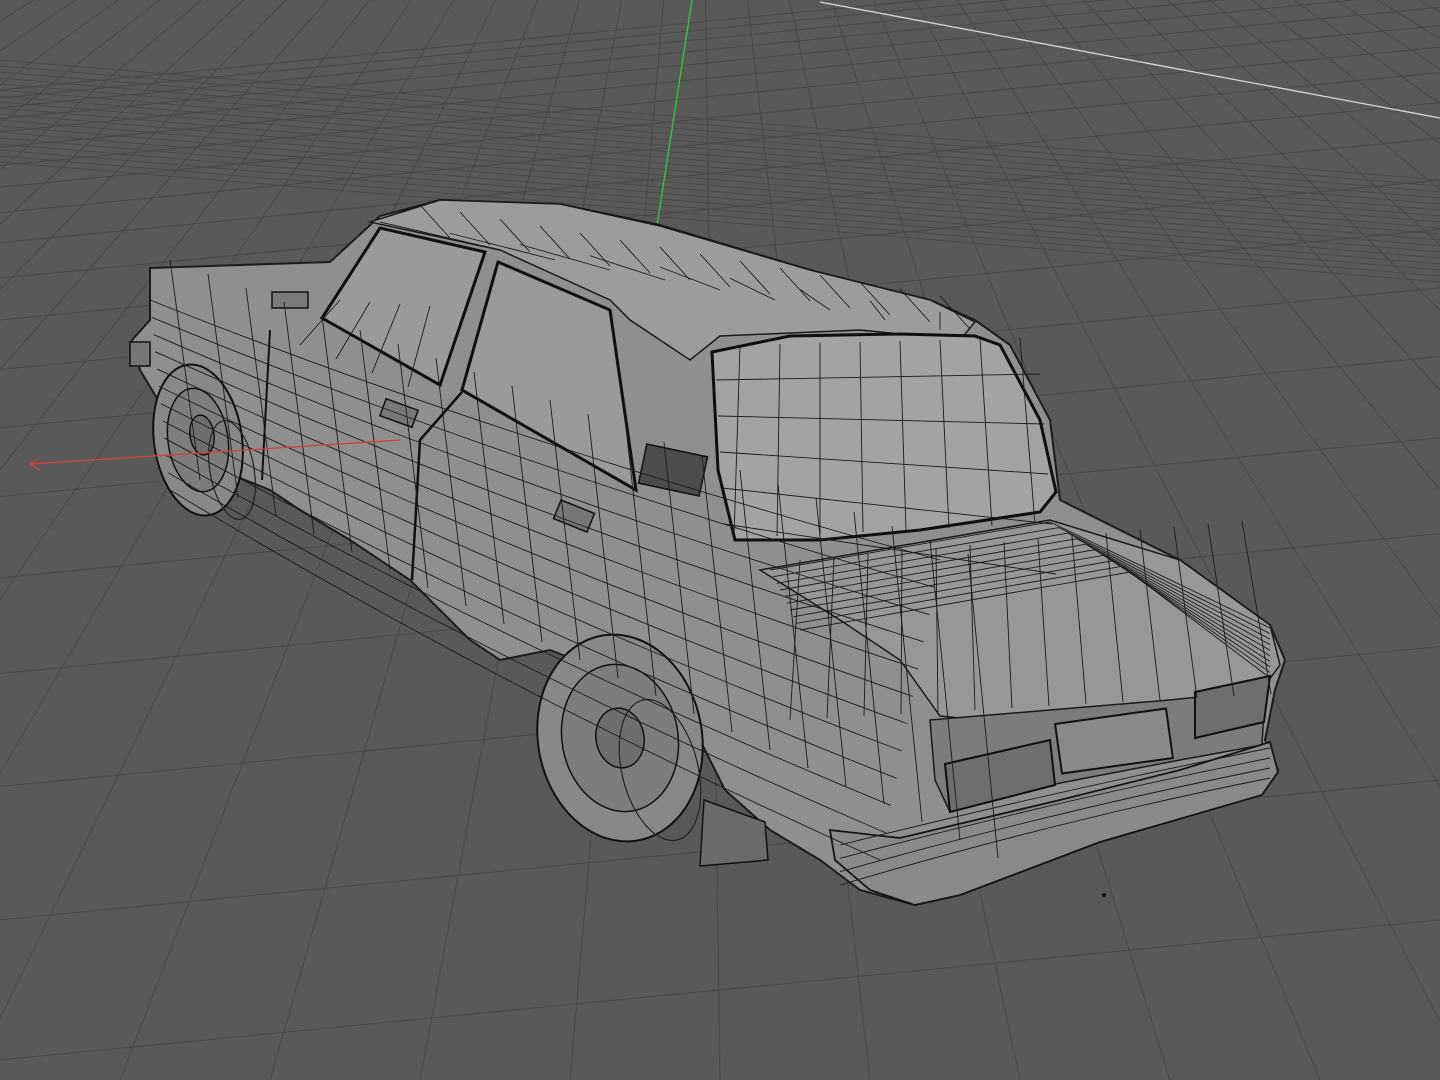 This screenshot has width=1440, height=1080. Describe the element at coordinates (884, 437) in the screenshot. I see `rear-window` at that location.